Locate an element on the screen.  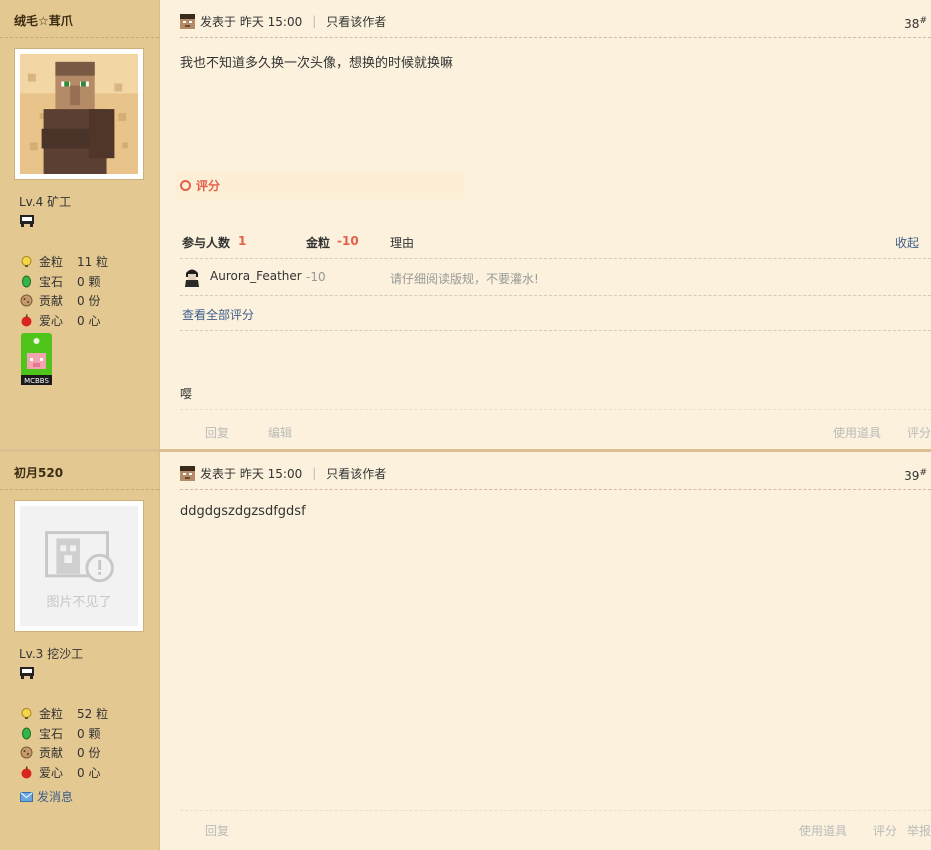
avatar is located at coordinates (79, 114).